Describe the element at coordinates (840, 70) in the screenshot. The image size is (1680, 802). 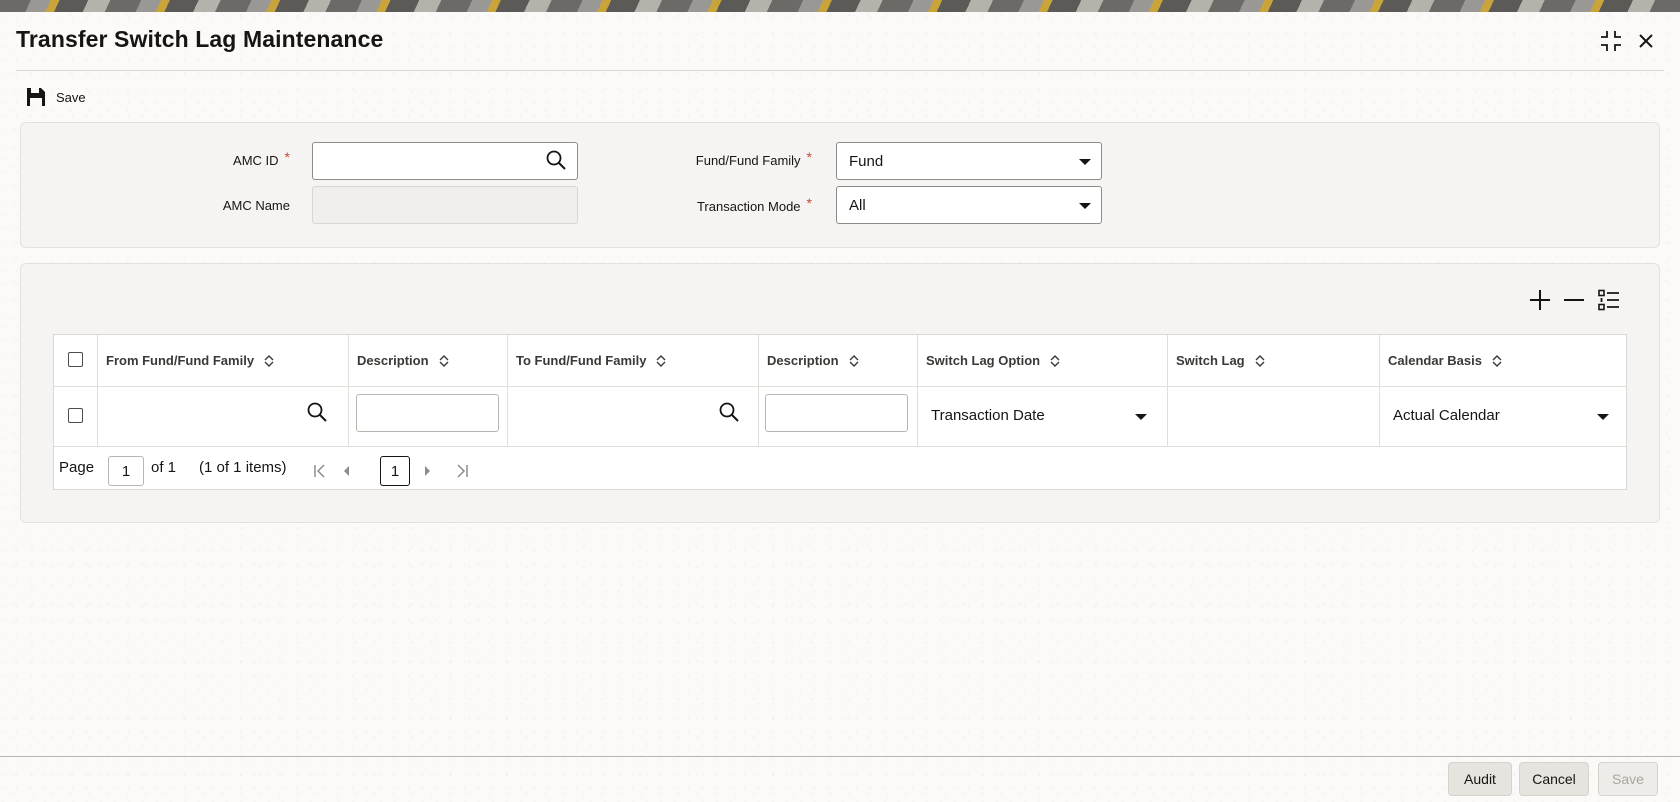
I see `title-divider` at that location.